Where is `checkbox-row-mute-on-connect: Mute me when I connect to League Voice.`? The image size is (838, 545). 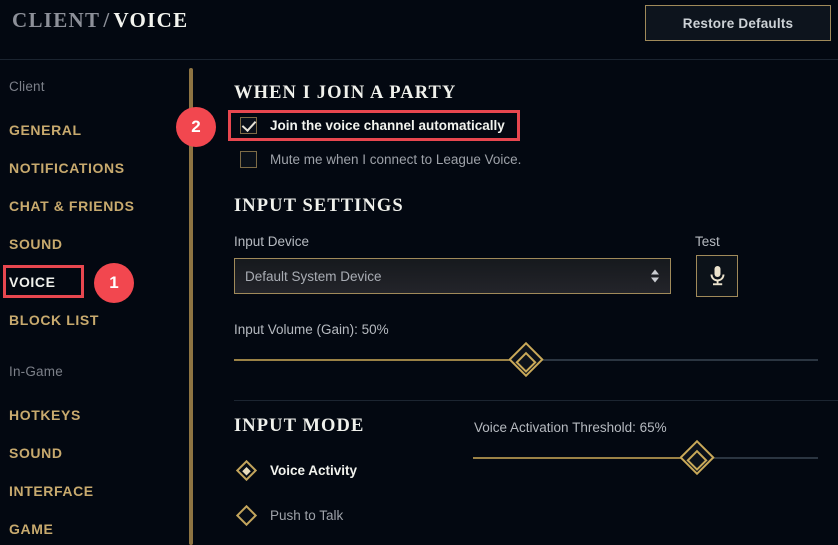
checkbox-row-mute-on-connect: Mute me when I connect to League Voice. is located at coordinates (380, 159).